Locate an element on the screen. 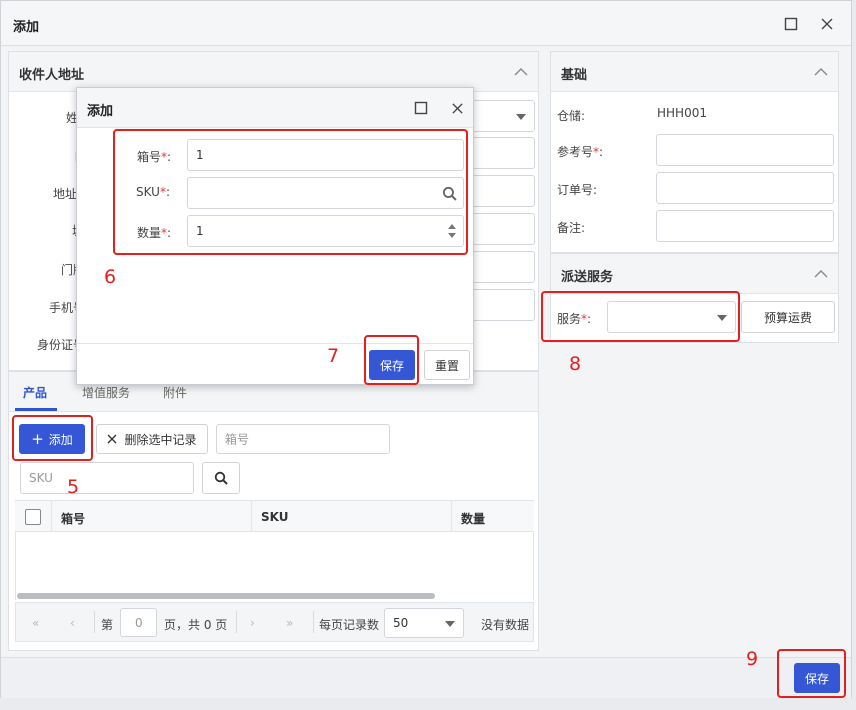  reference-label-text: 参考号 is located at coordinates (575, 152).